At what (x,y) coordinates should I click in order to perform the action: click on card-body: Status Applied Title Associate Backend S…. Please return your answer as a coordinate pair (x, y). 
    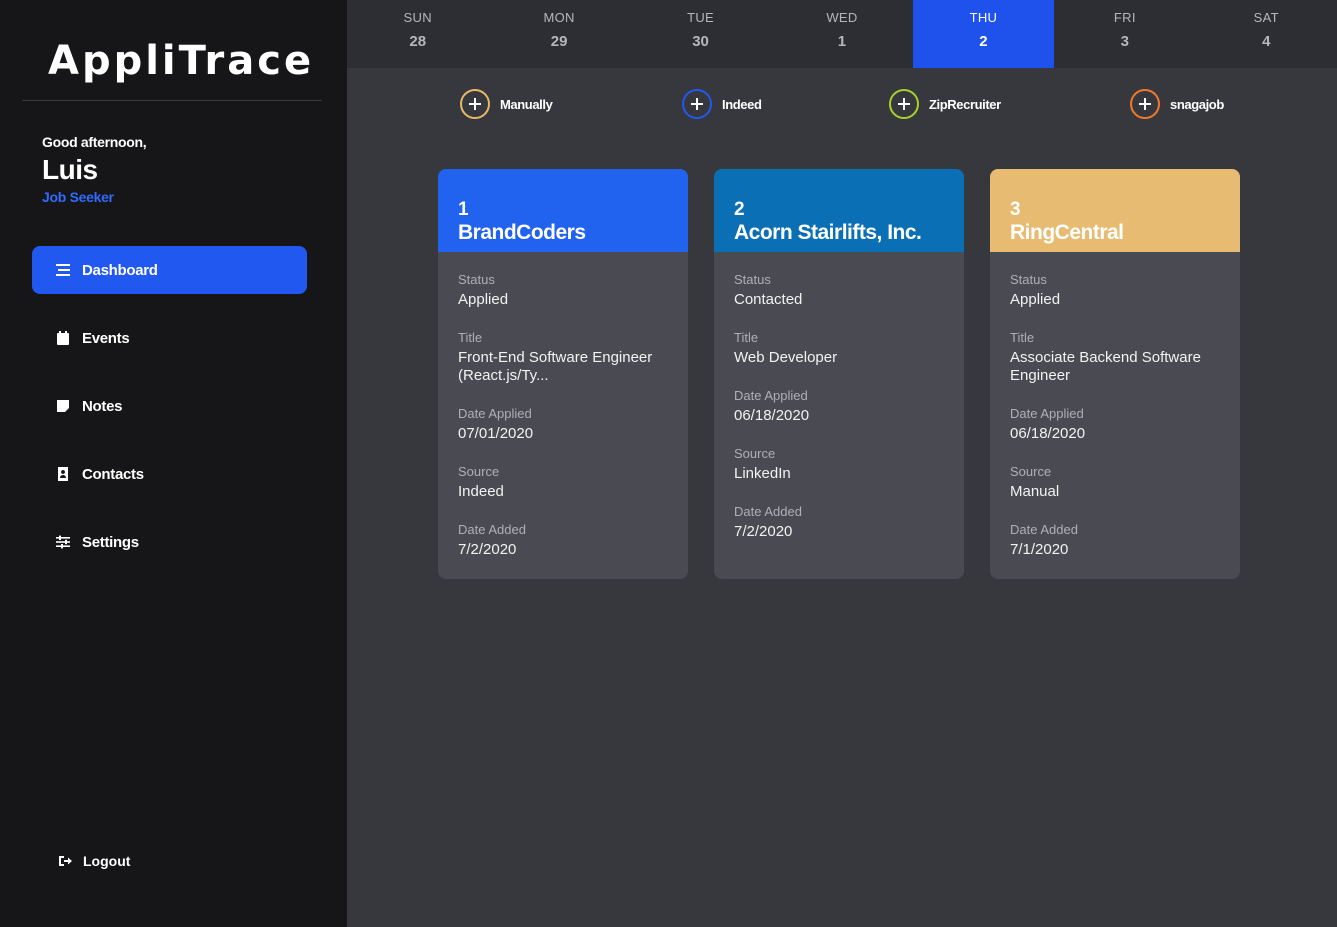
    Looking at the image, I should click on (1115, 405).